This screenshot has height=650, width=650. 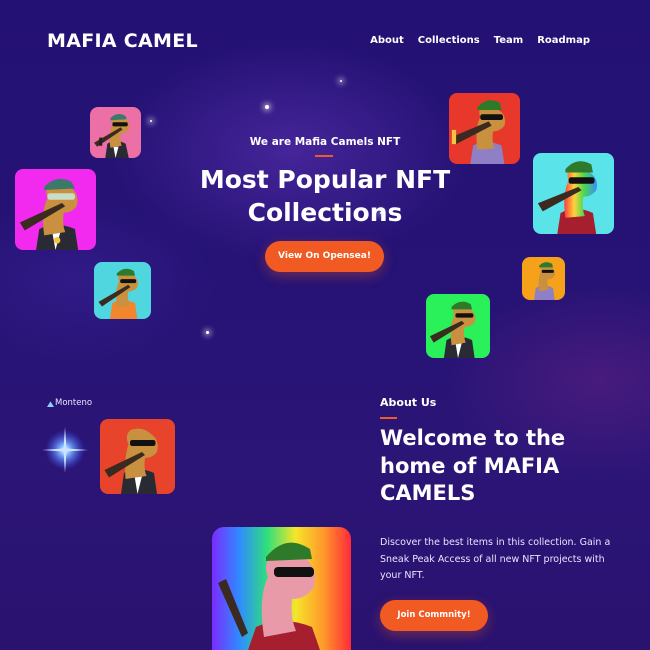 I want to click on nft-card-camel-green, so click(x=458, y=326).